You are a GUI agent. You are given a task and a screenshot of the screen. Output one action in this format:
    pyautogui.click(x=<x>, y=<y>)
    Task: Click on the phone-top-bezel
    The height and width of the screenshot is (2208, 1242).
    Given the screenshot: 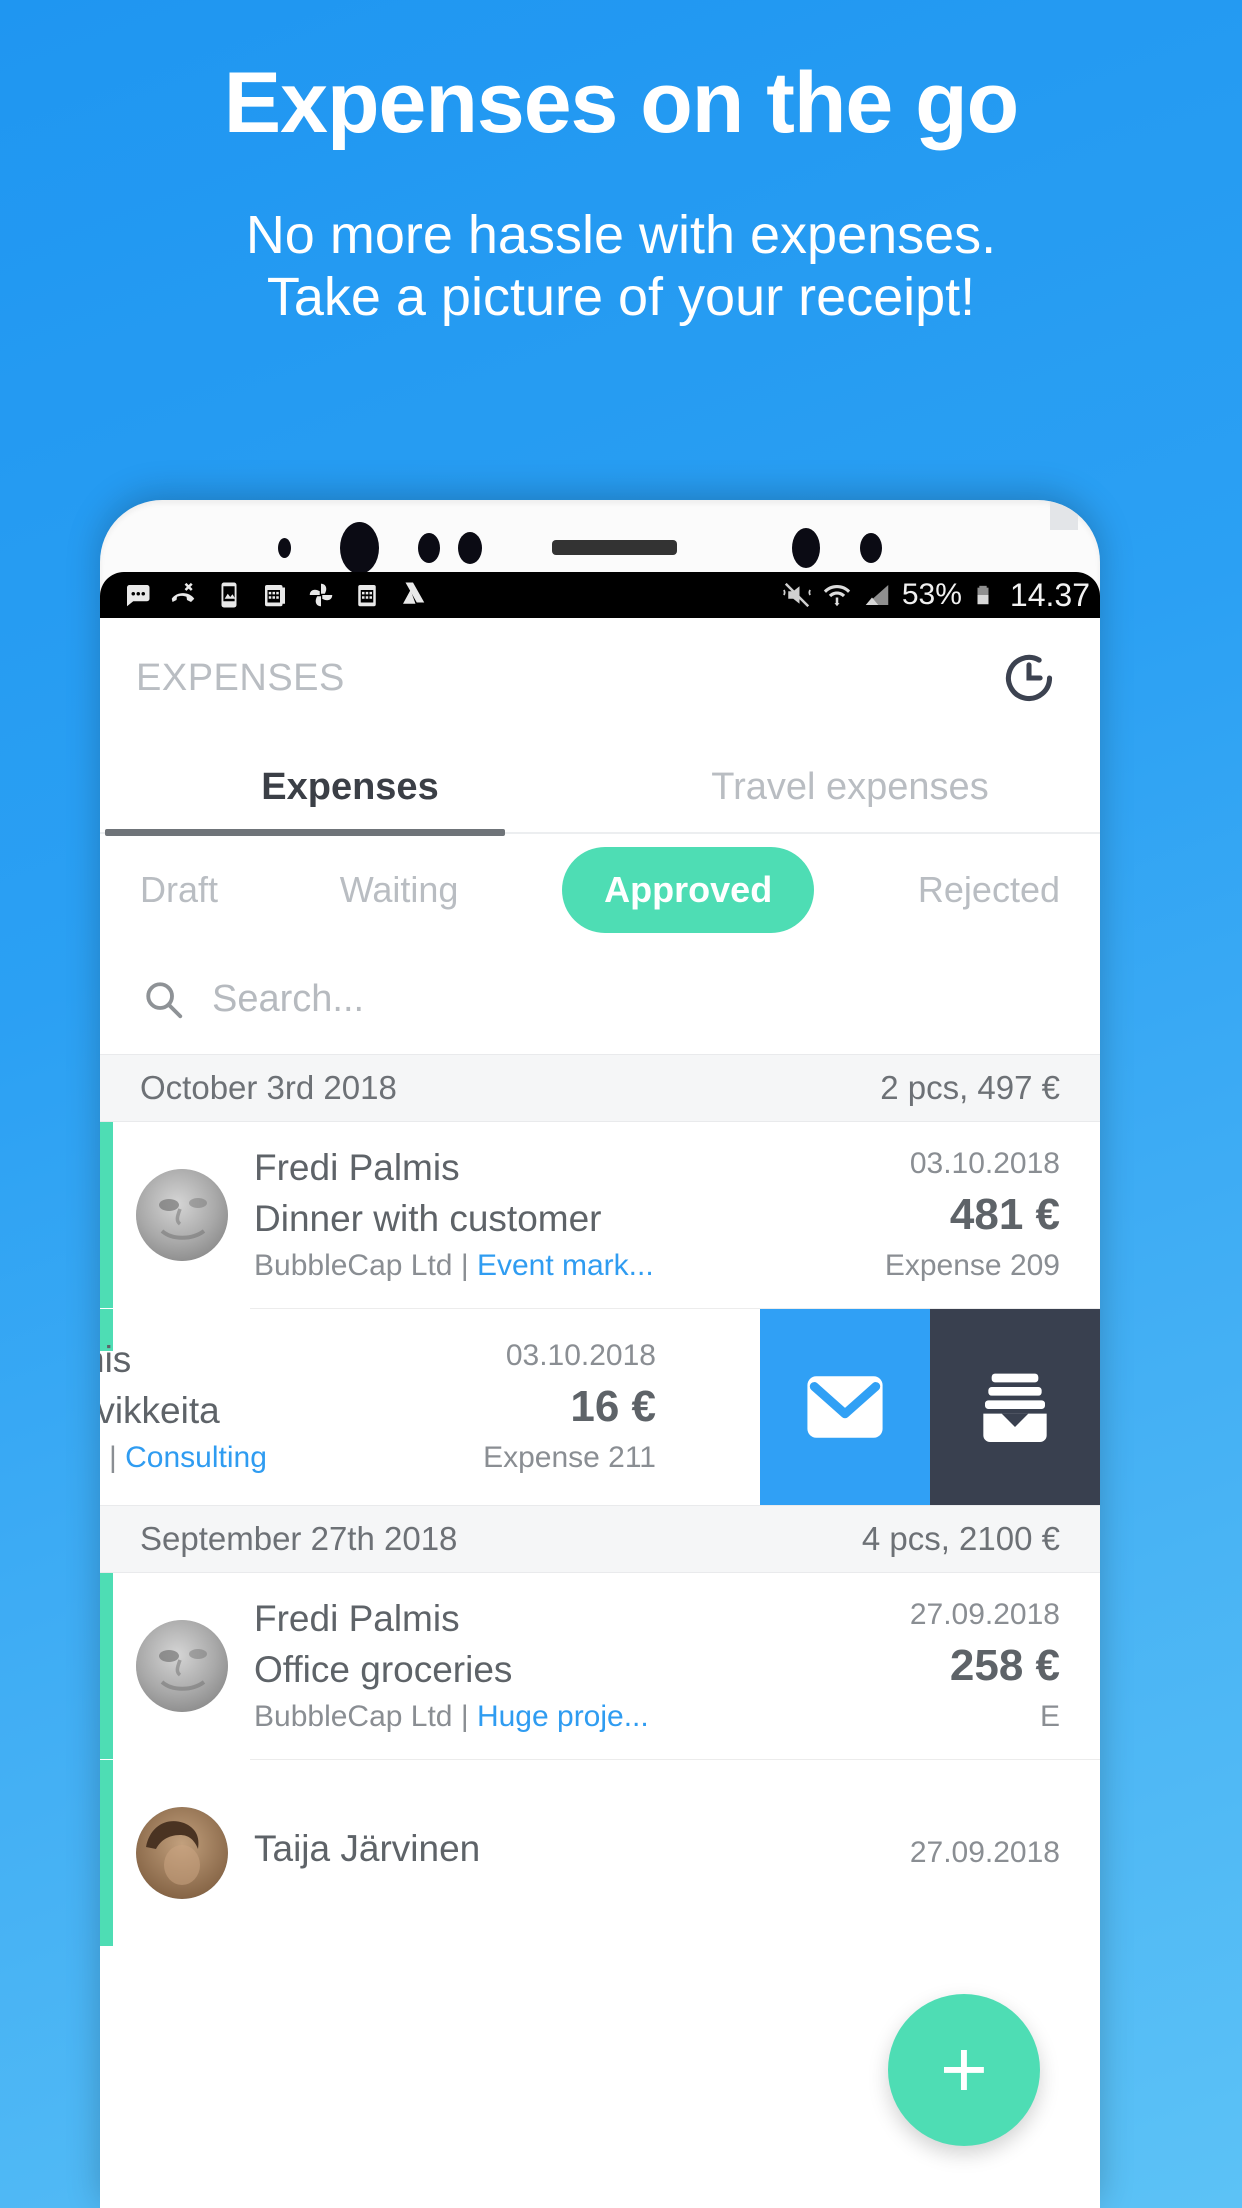 What is the action you would take?
    pyautogui.click(x=600, y=537)
    